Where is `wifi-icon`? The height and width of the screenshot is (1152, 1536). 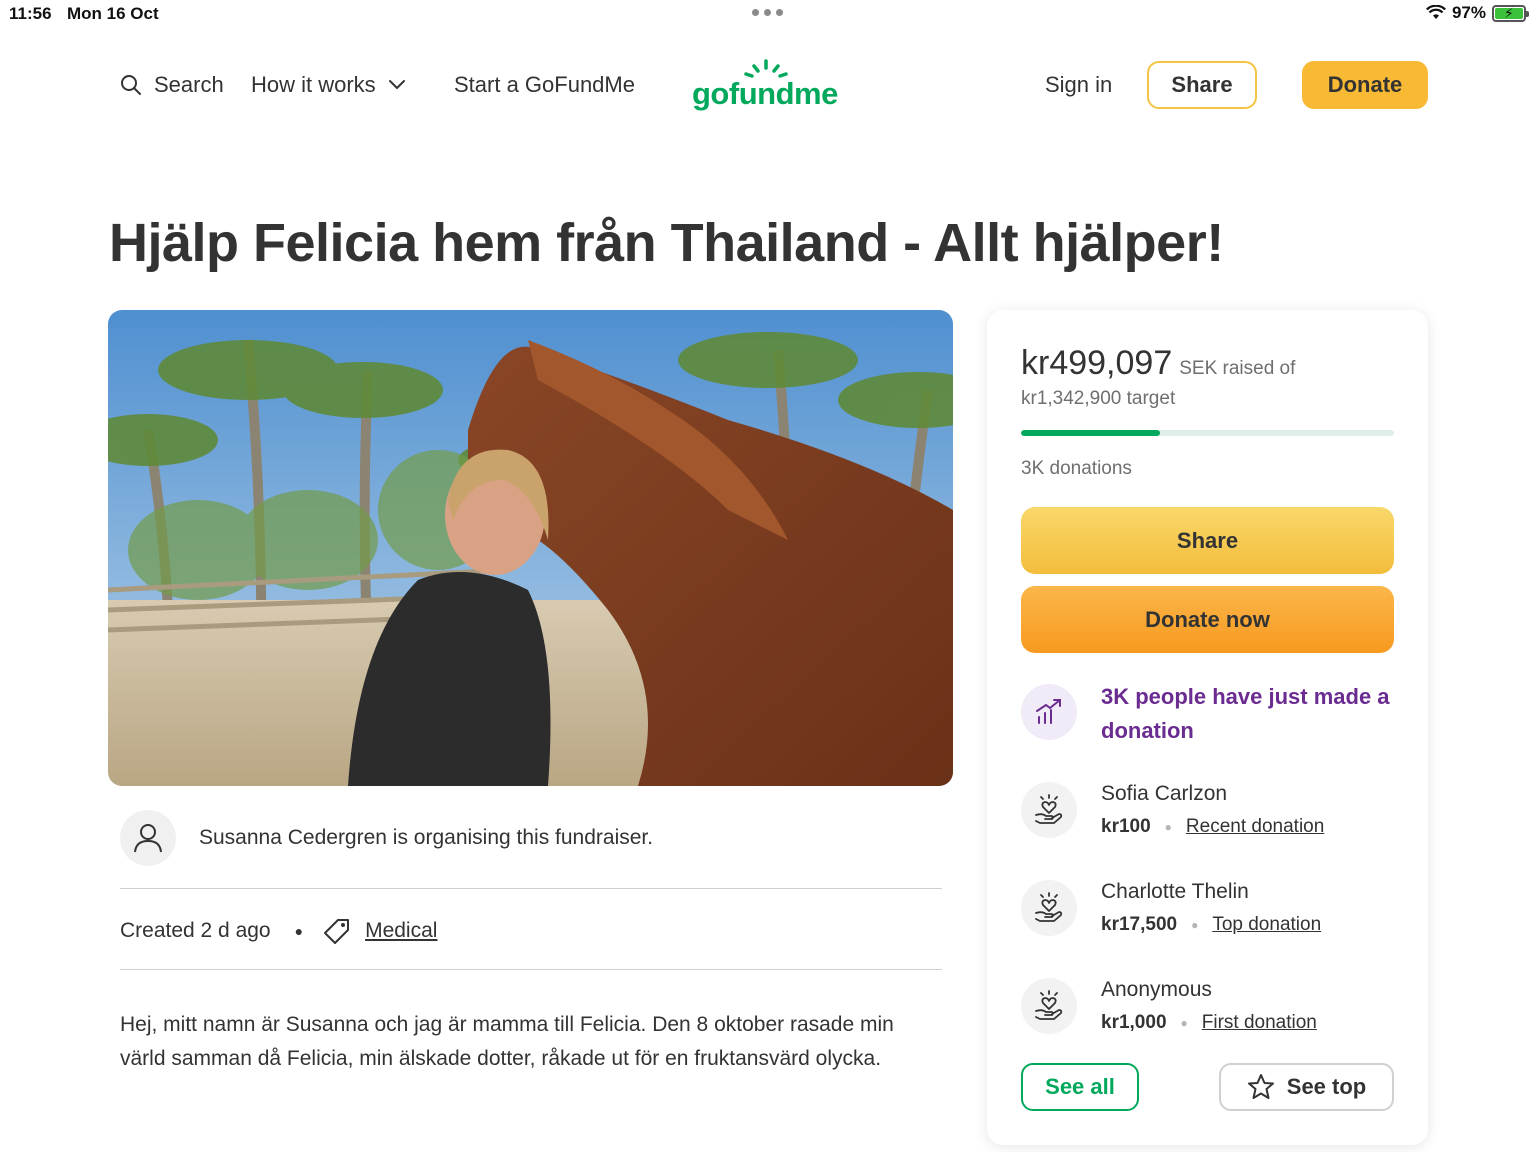
wifi-icon is located at coordinates (1435, 12).